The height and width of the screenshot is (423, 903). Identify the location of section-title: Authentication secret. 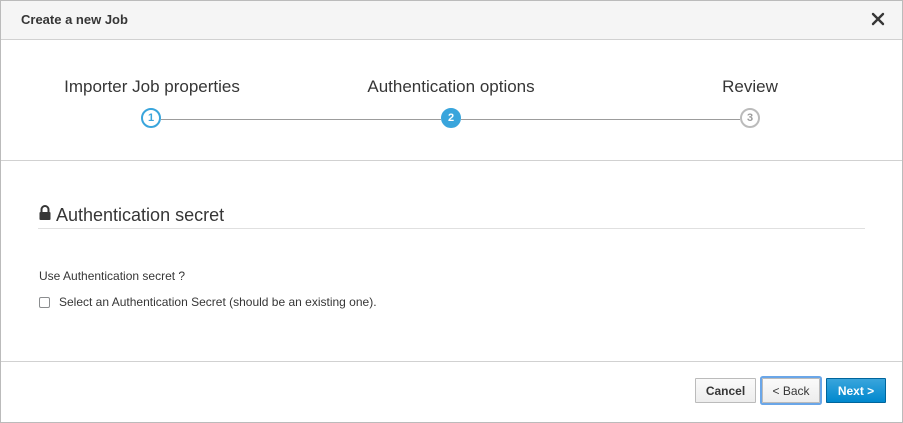
(140, 215).